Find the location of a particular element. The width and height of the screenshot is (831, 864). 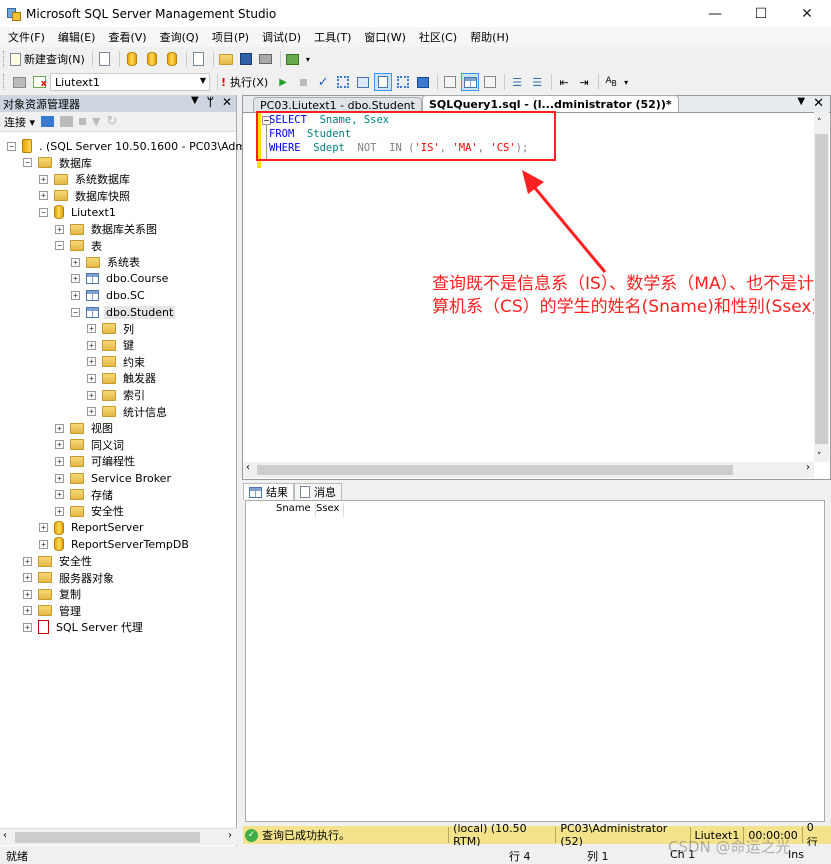

scroll-up-icon: ˄ is located at coordinates (819, 123).